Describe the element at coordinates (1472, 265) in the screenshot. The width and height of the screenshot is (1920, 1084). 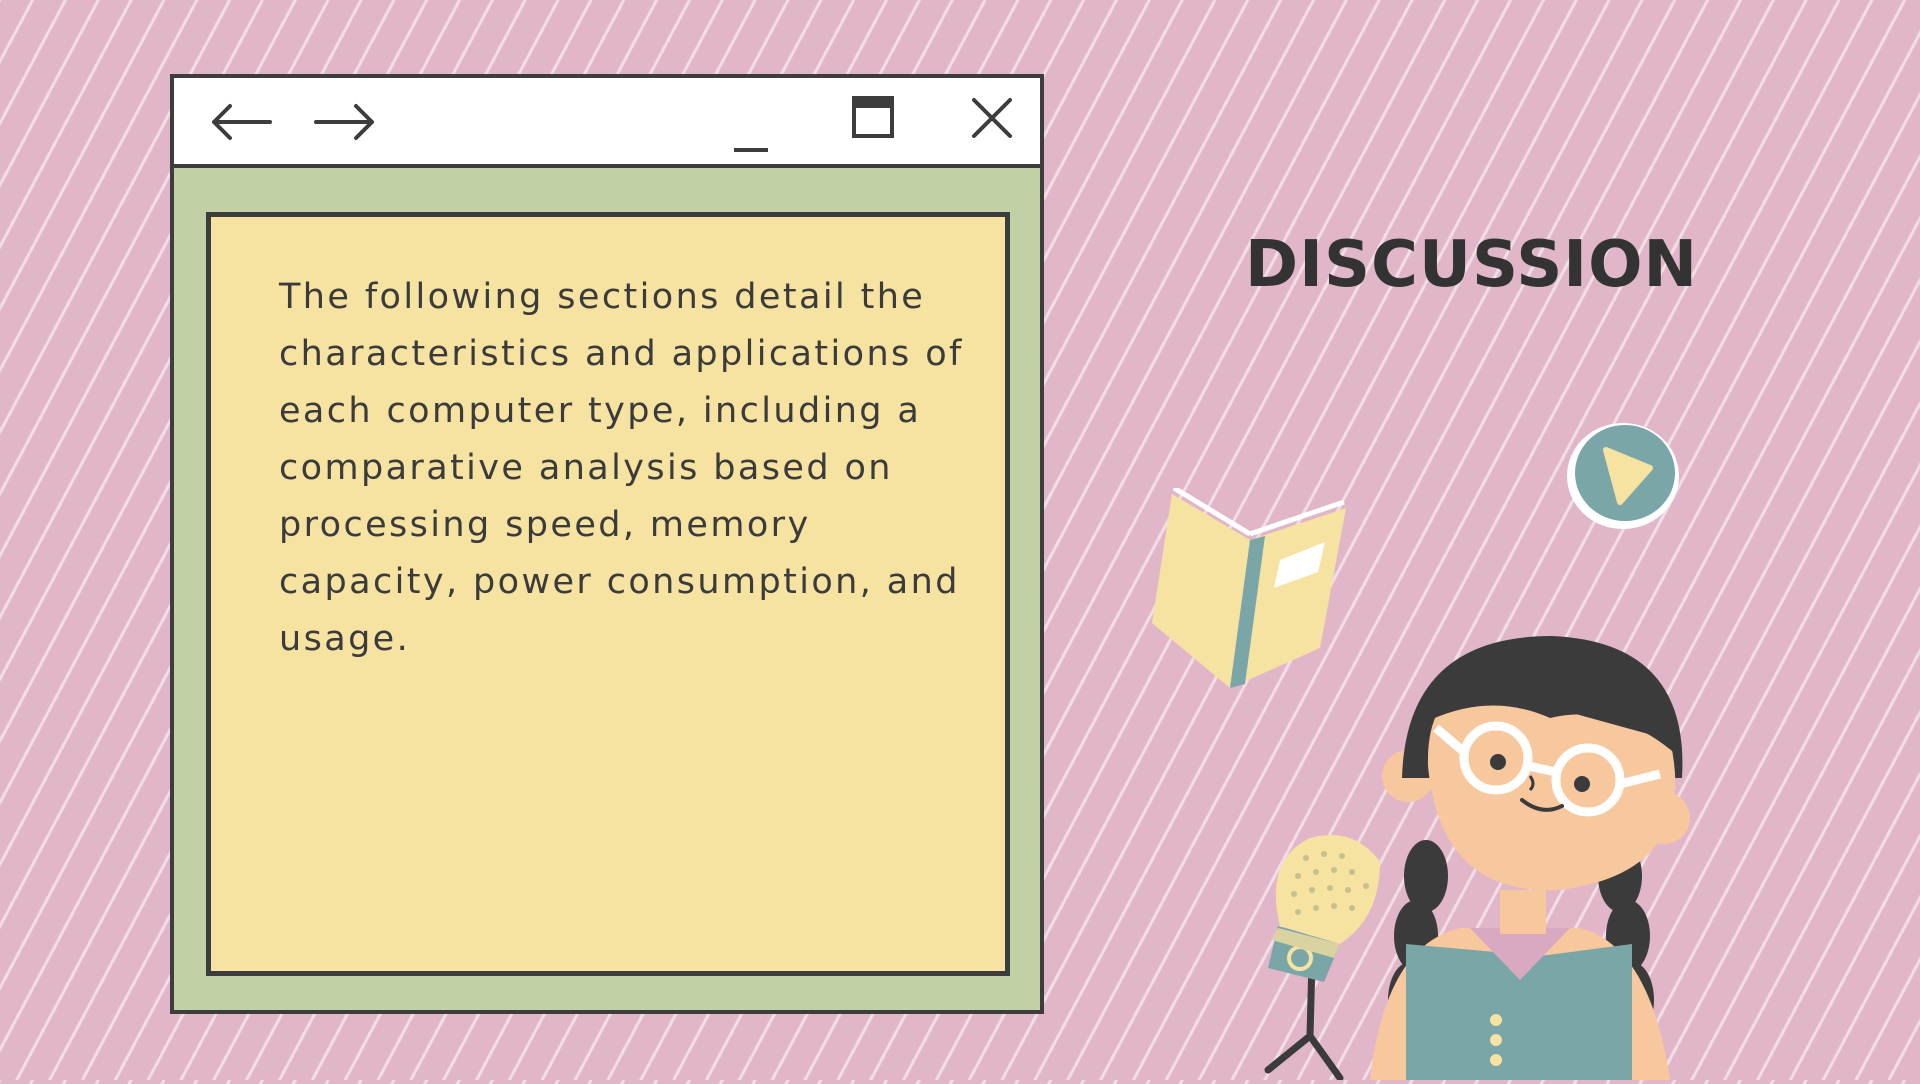
I see `slide-heading: DISCUSSION` at that location.